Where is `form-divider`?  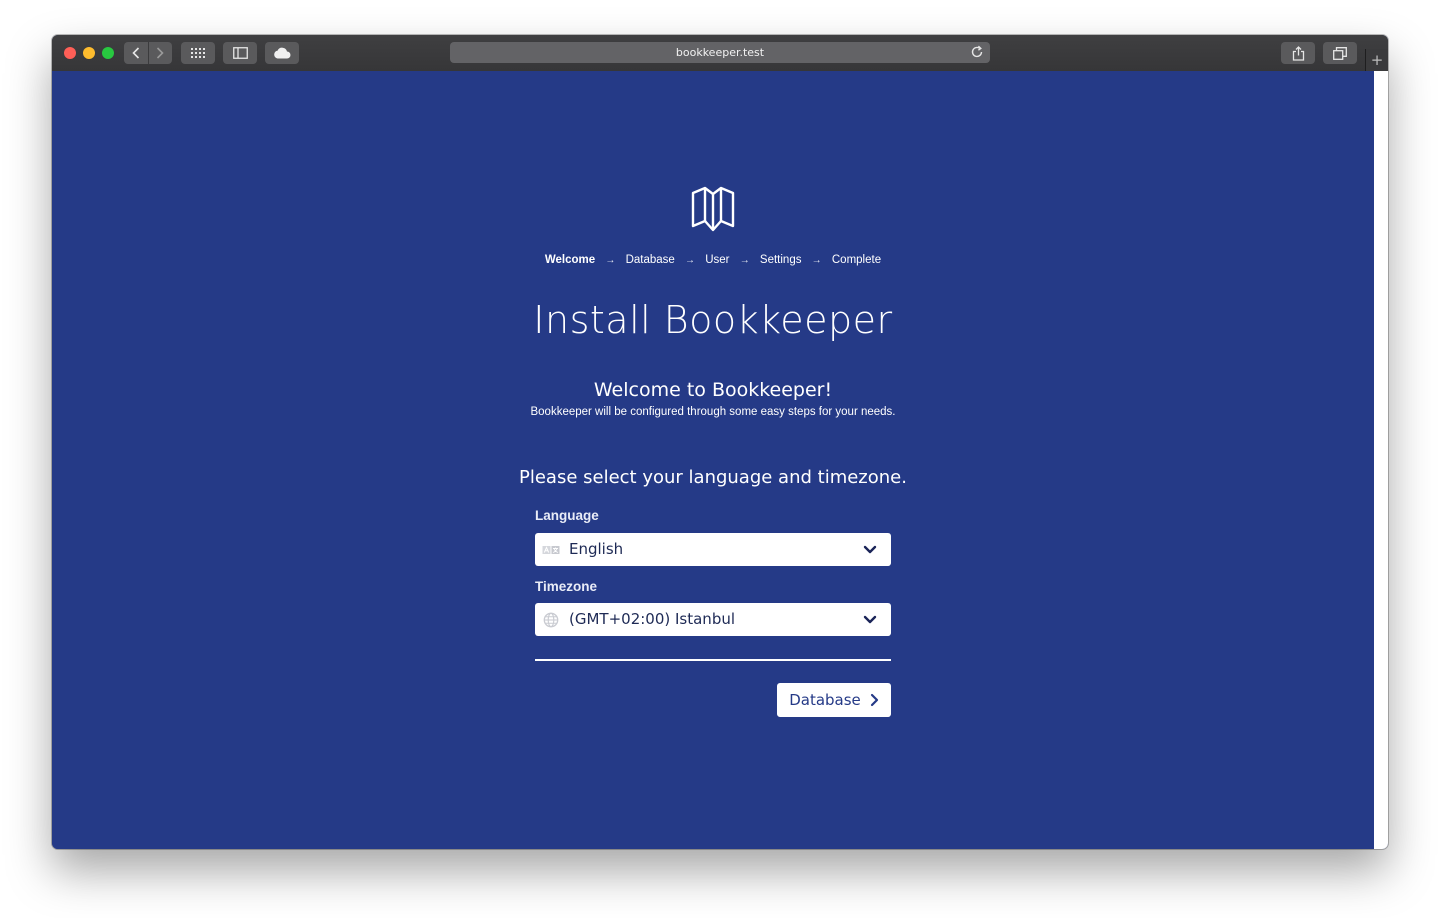 form-divider is located at coordinates (713, 660).